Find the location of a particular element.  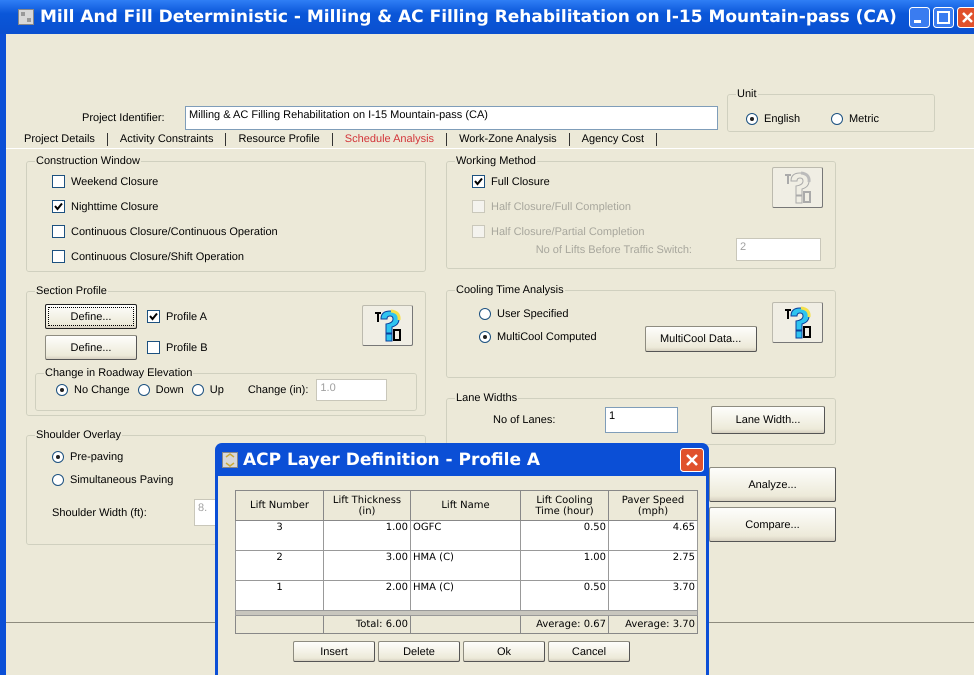

group-label: Construction Window is located at coordinates (88, 161).